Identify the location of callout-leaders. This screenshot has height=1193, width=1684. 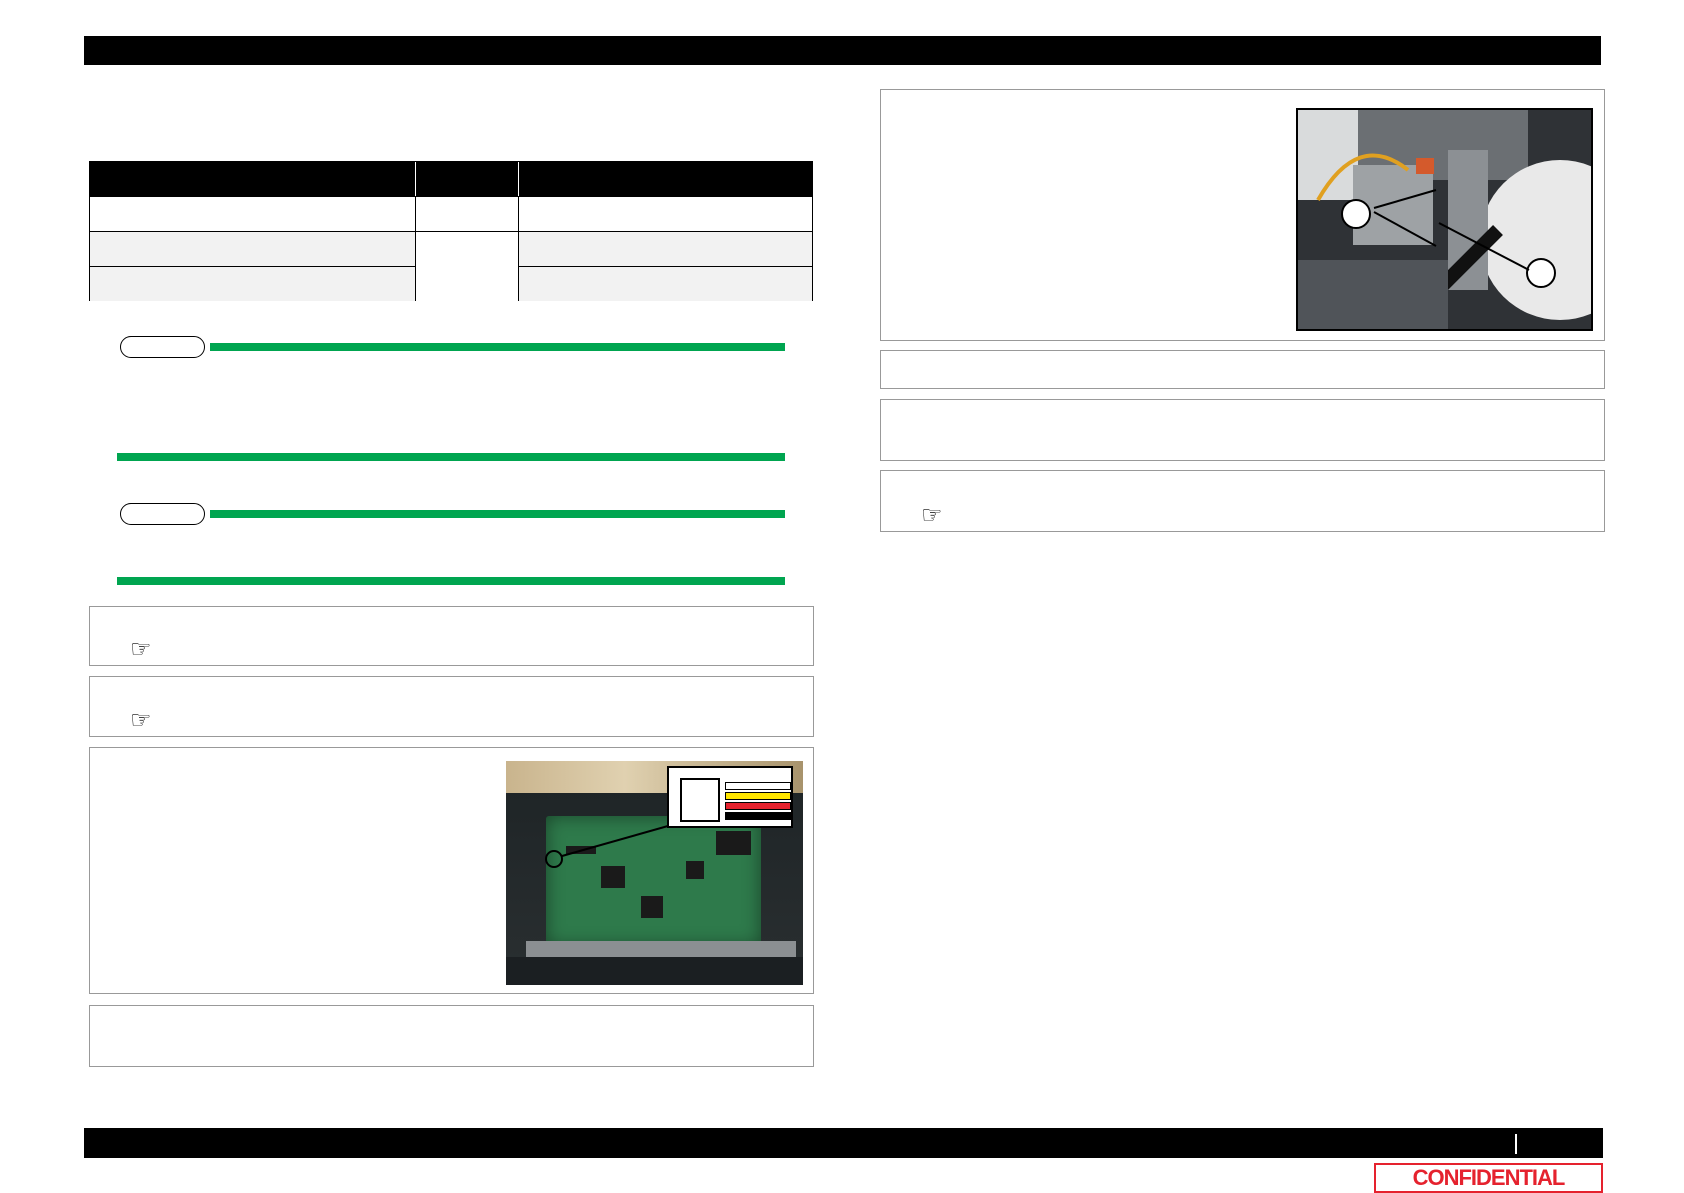
(1451, 230).